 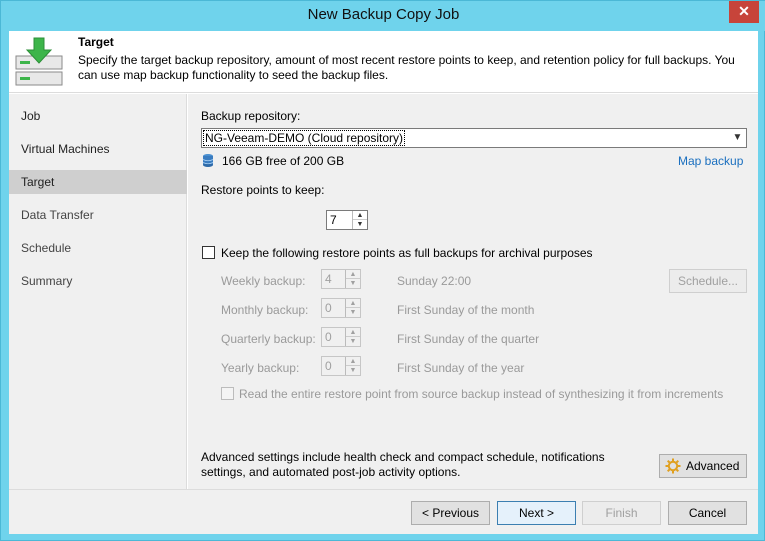 I want to click on title-bar: New Backup Copy Job ✕, so click(x=383, y=16).